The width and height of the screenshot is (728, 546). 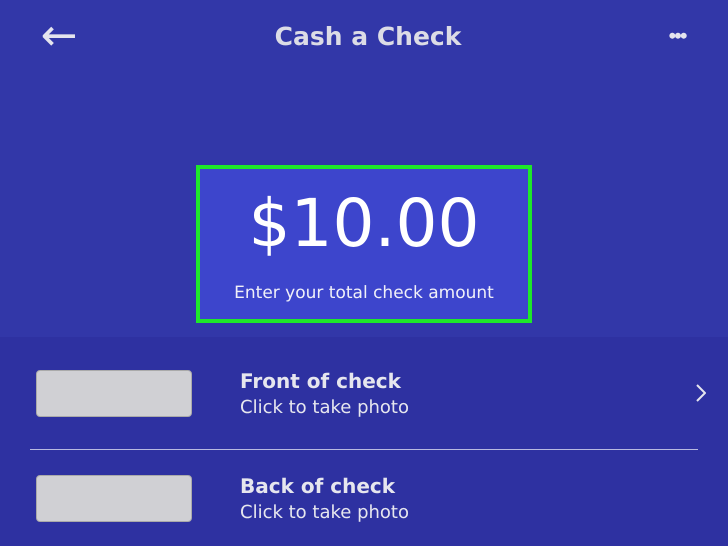 What do you see at coordinates (59, 36) in the screenshot?
I see `back-button: ←` at bounding box center [59, 36].